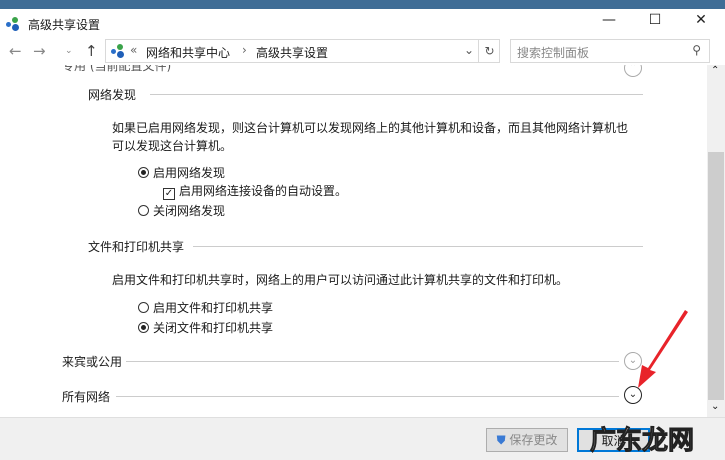 The height and width of the screenshot is (460, 725). Describe the element at coordinates (136, 247) in the screenshot. I see `file-printer-sharing-title: 文件和打印机共享` at that location.